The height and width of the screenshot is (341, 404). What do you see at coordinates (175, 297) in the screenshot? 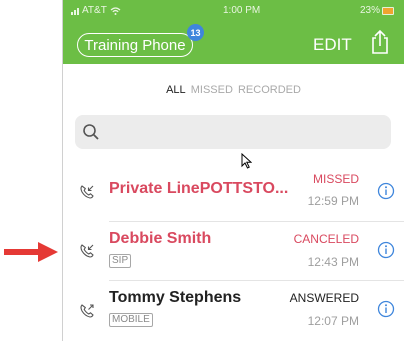
I see `caller-name: Tommy Stephens` at bounding box center [175, 297].